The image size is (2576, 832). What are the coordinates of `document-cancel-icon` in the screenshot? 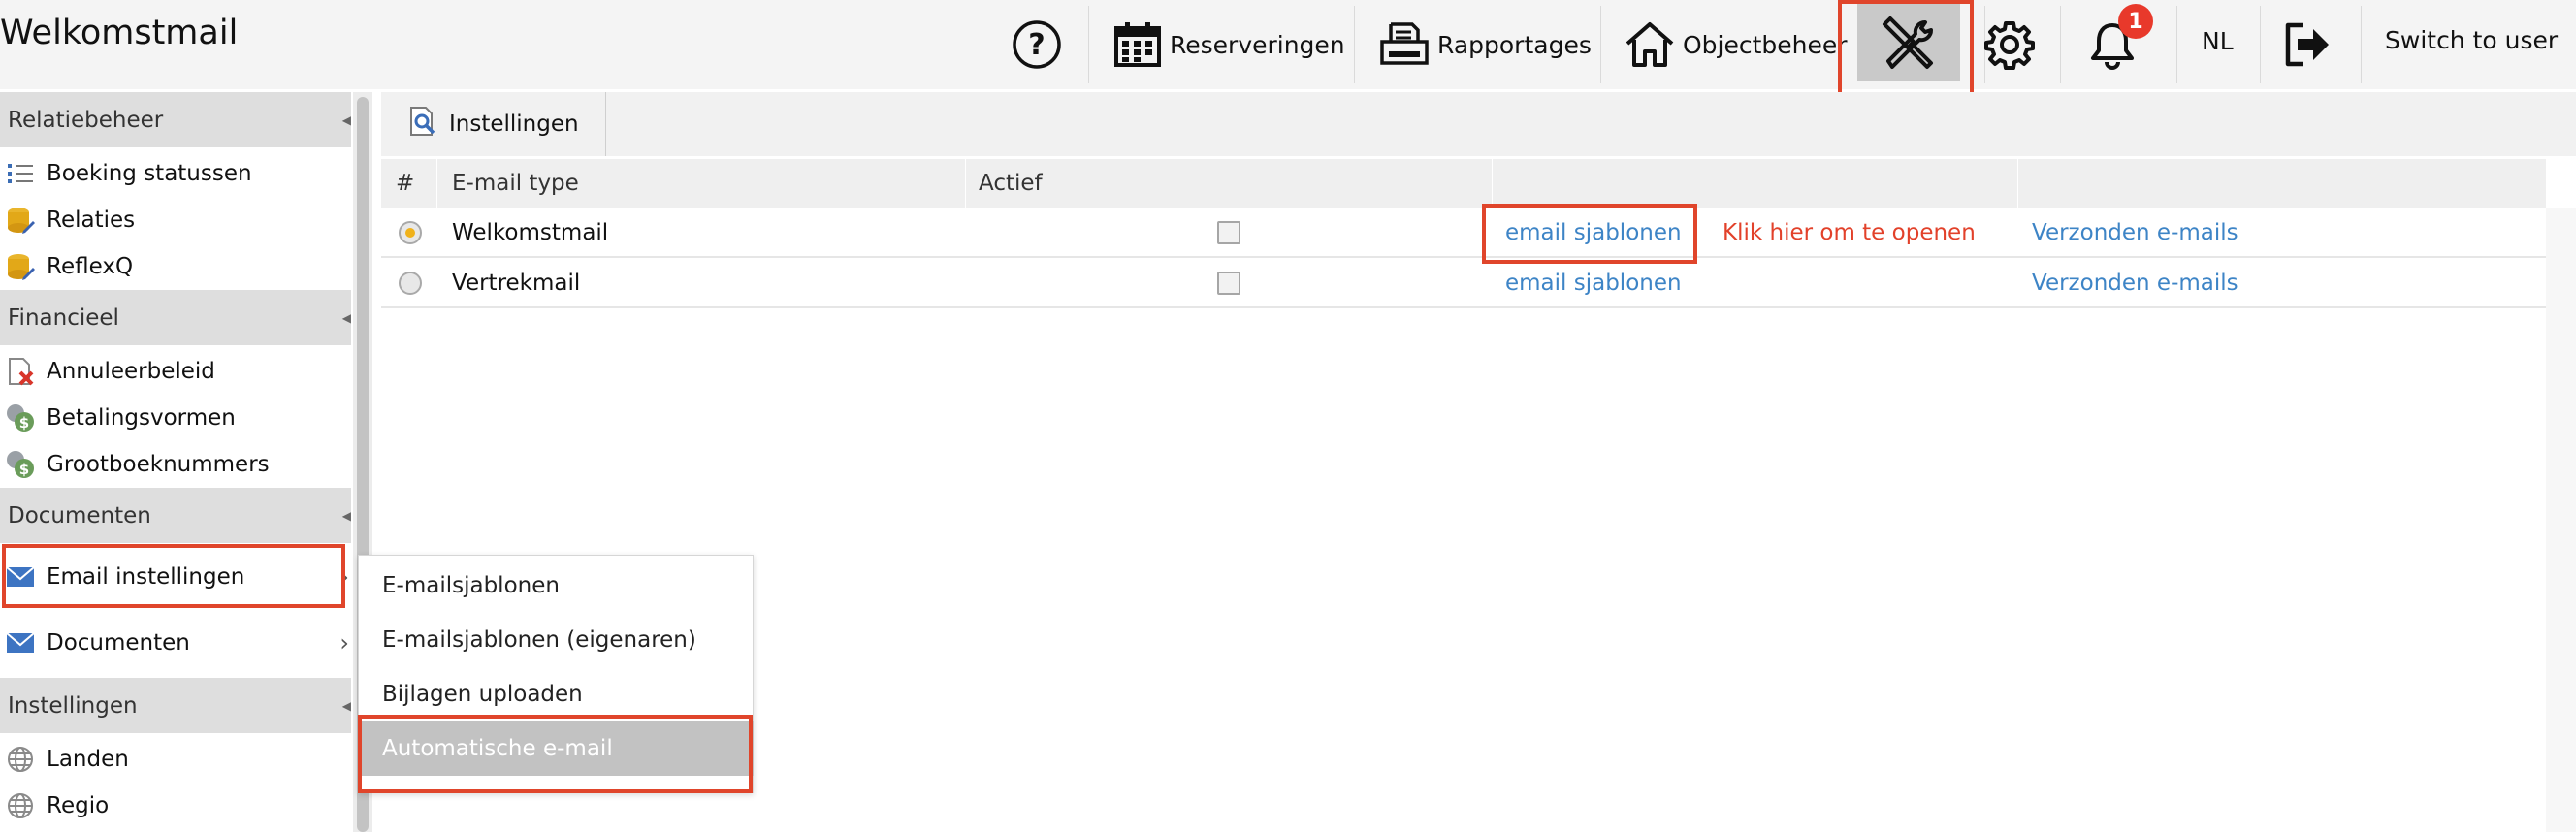 It's located at (20, 371).